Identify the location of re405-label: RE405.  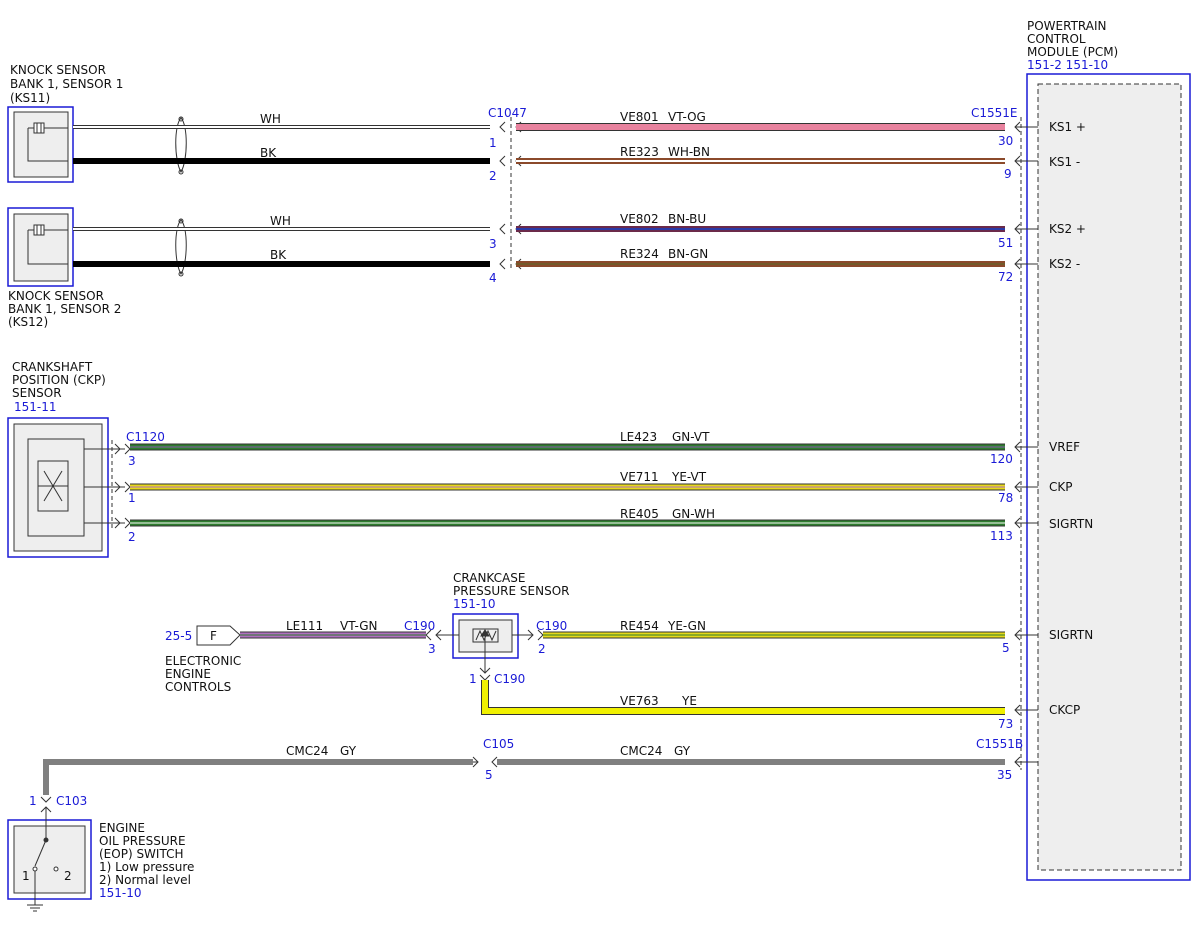
(639, 514).